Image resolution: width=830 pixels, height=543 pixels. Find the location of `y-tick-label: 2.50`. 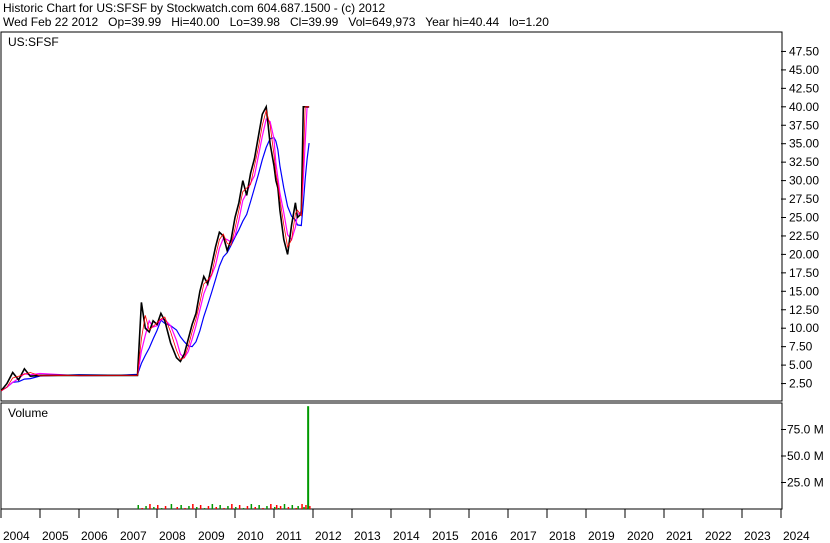

y-tick-label: 2.50 is located at coordinates (801, 384).